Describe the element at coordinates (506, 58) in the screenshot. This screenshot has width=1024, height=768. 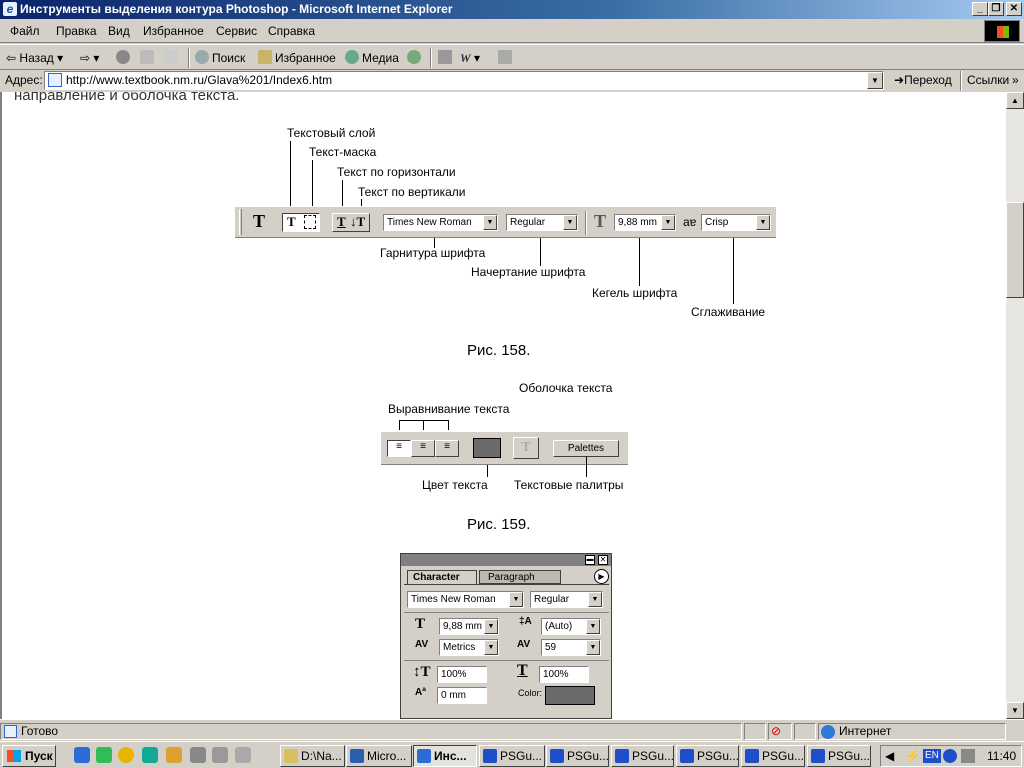
I see `messenger-button` at that location.